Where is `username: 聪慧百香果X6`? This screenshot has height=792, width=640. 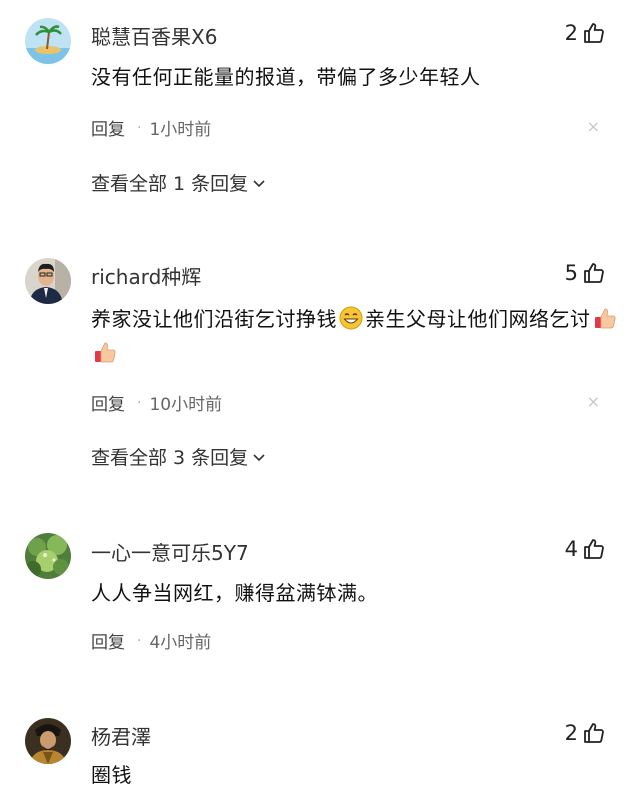
username: 聪慧百香果X6 is located at coordinates (154, 35).